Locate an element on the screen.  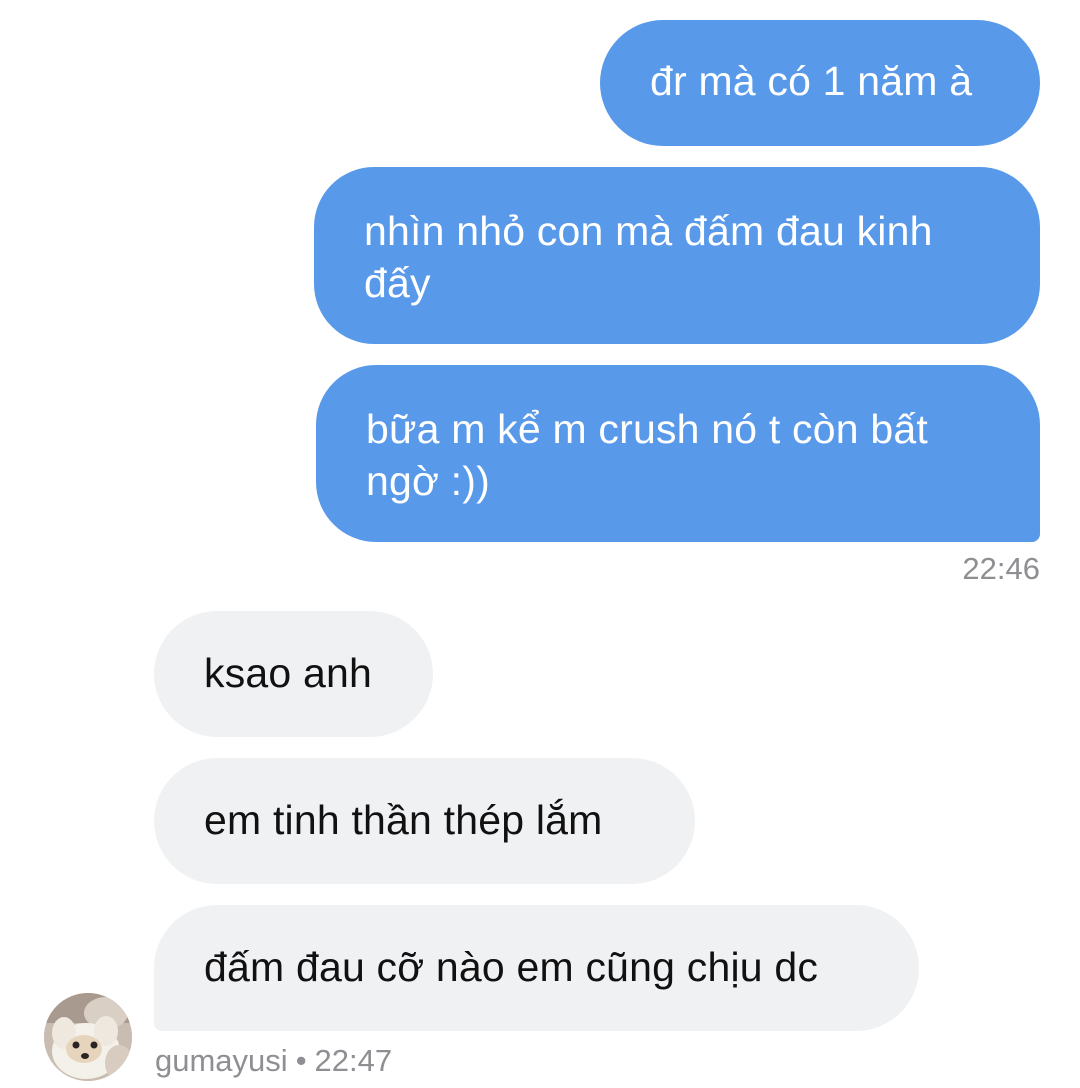
sender-meta: gumayusi • 22:47 is located at coordinates (273, 1061).